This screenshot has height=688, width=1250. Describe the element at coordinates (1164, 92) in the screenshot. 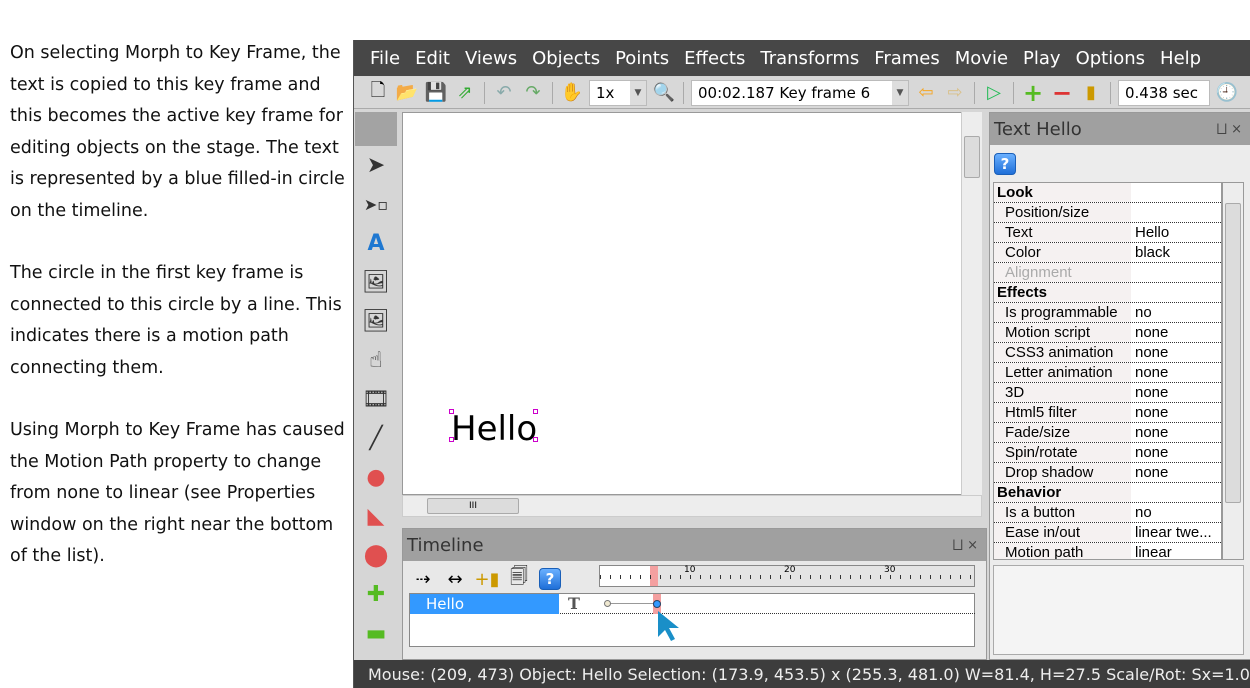

I see `duration-field: 0.438 sec` at that location.